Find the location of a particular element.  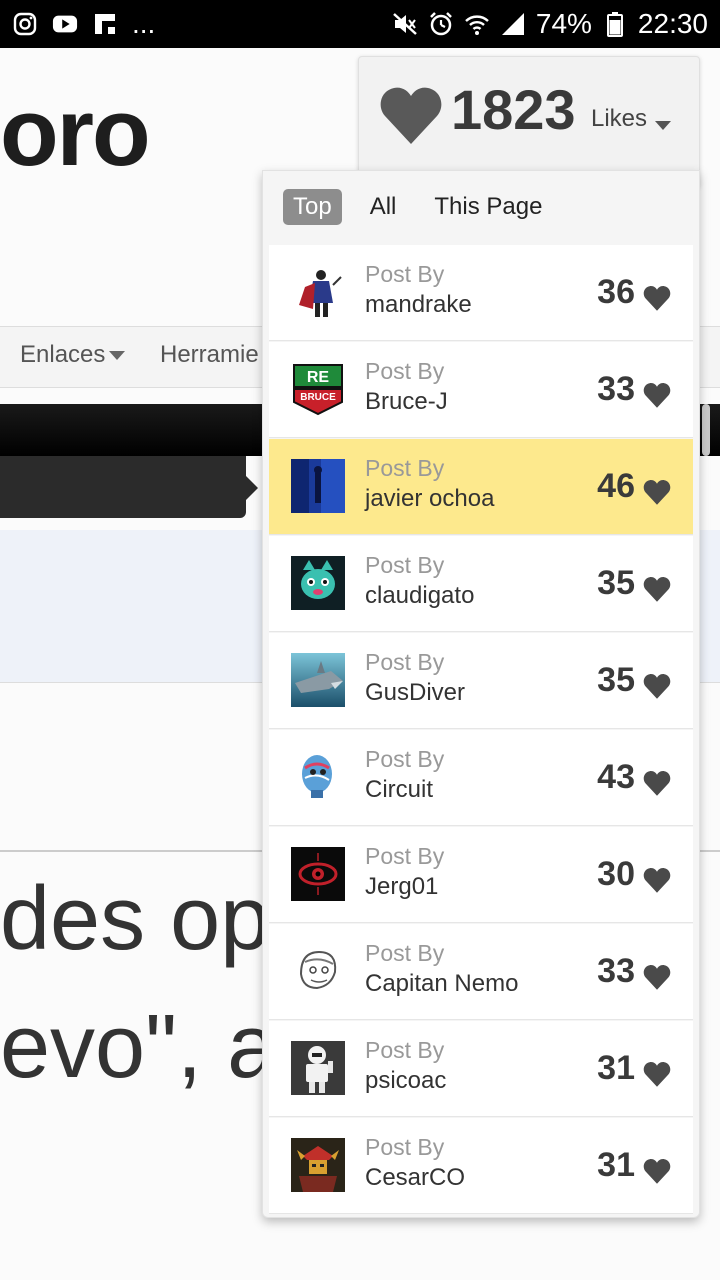

username: CesarCO is located at coordinates (415, 1178).